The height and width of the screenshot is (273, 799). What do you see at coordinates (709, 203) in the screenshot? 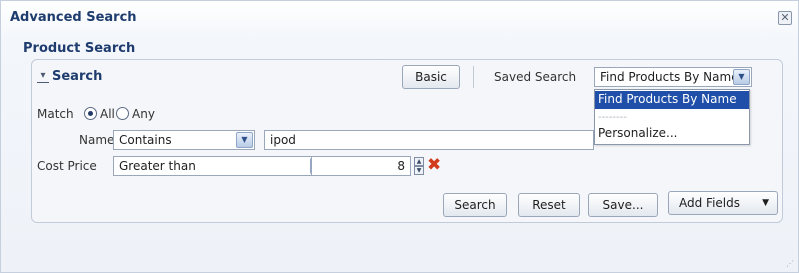
I see `add-fields-label: Add Fields` at bounding box center [709, 203].